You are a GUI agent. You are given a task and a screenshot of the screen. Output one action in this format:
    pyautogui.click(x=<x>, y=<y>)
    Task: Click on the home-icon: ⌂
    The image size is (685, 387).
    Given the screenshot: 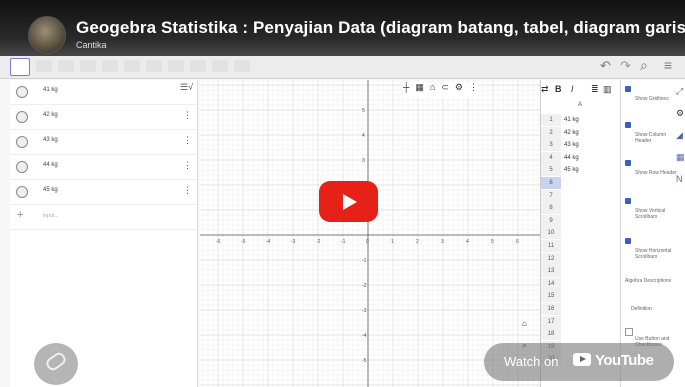 What is the action you would take?
    pyautogui.click(x=432, y=90)
    